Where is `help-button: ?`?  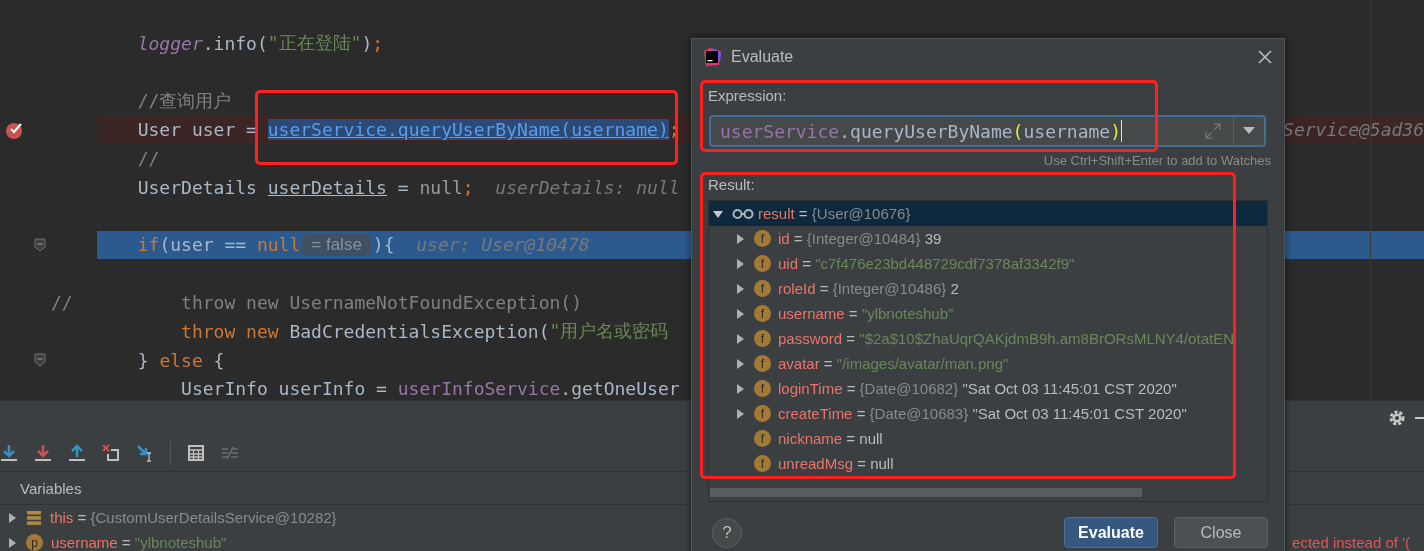 help-button: ? is located at coordinates (727, 532).